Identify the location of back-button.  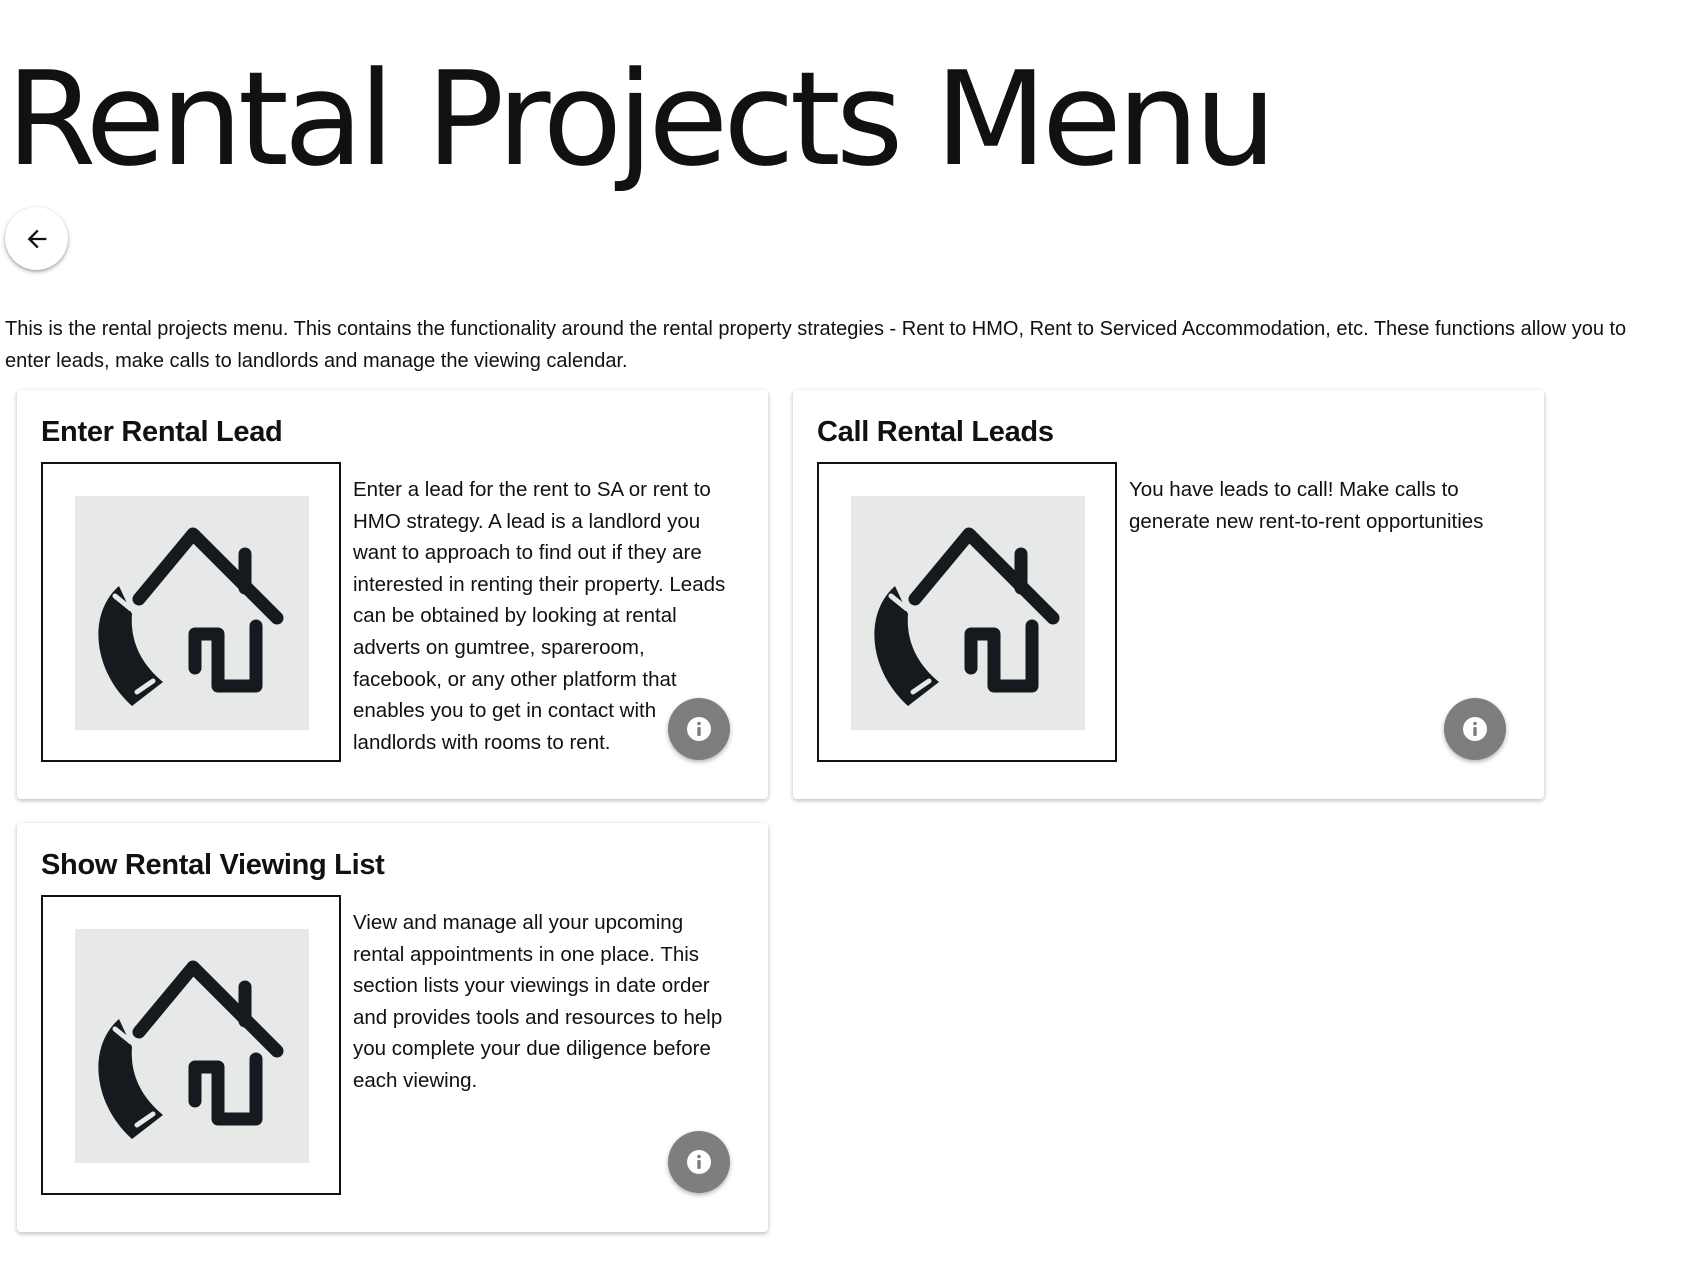
(36, 238).